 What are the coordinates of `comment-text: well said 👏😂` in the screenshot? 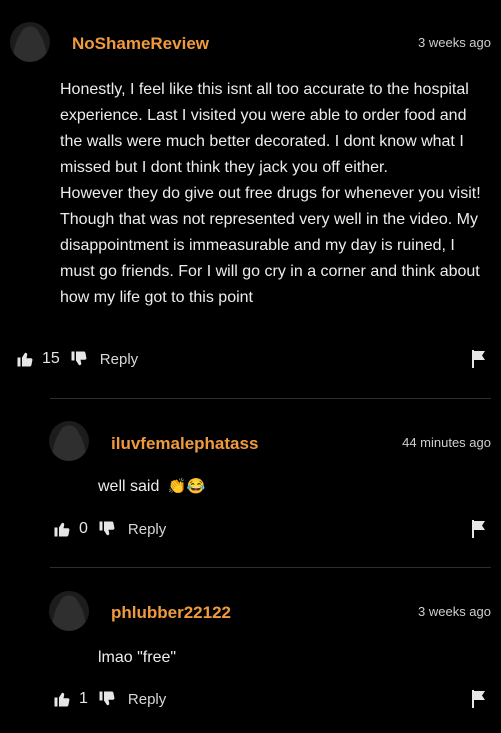 It's located at (288, 487).